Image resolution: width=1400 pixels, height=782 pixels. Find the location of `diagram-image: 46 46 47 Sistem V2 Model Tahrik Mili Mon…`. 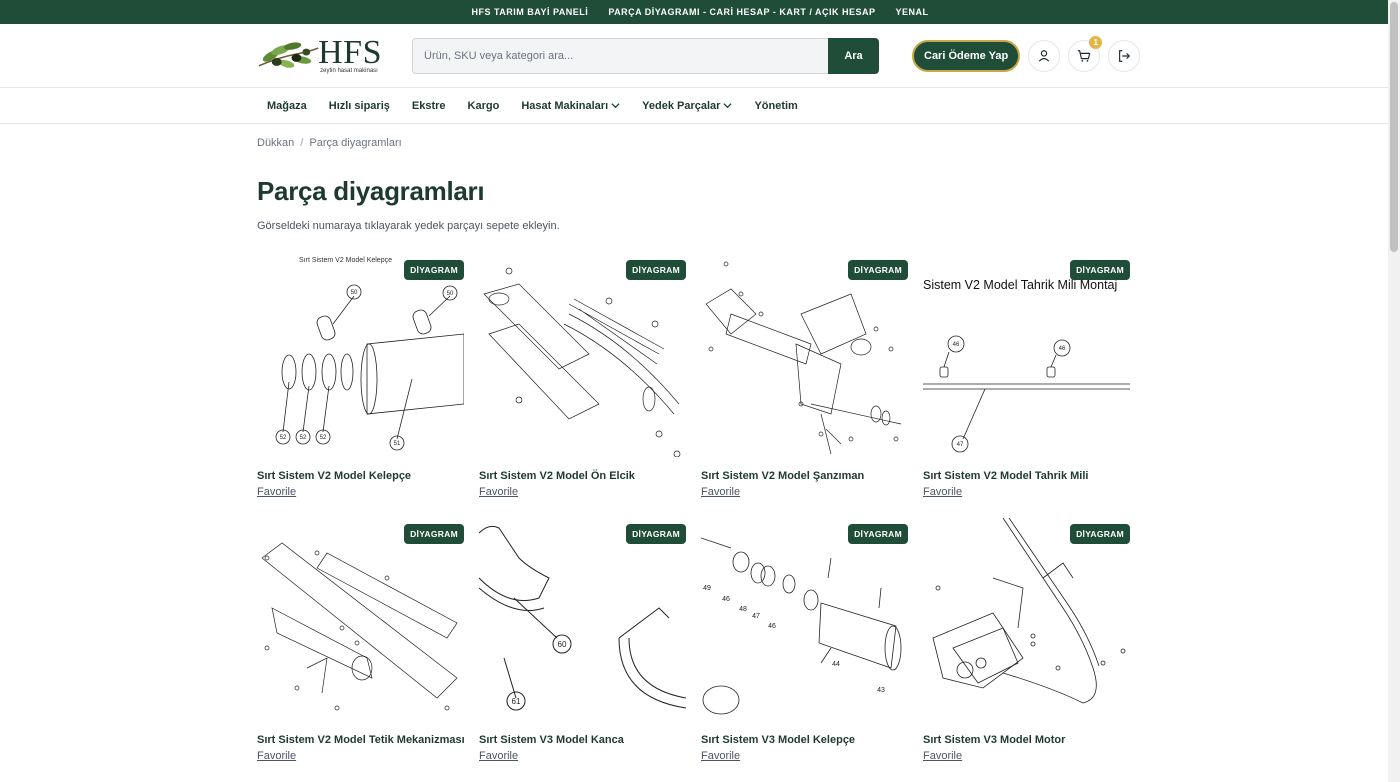

diagram-image: 46 46 47 Sistem V2 Model Tahrik Mili Mon… is located at coordinates (1026, 355).